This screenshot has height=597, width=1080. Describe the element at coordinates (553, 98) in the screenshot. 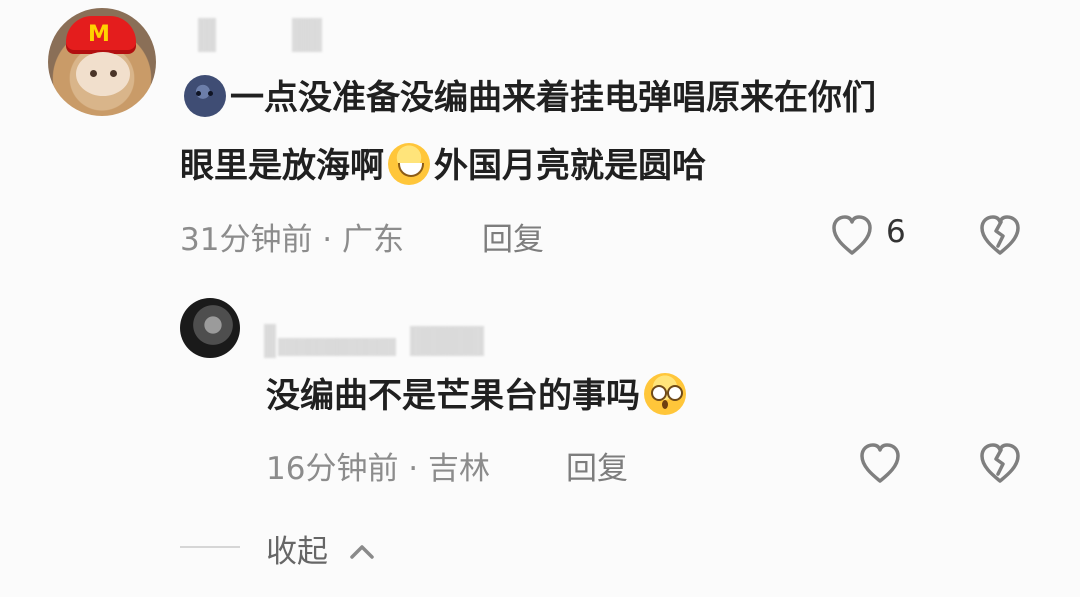

I see `comment-text-line-1: 一点没准备没编曲来着挂电弹唱原来在你们` at that location.